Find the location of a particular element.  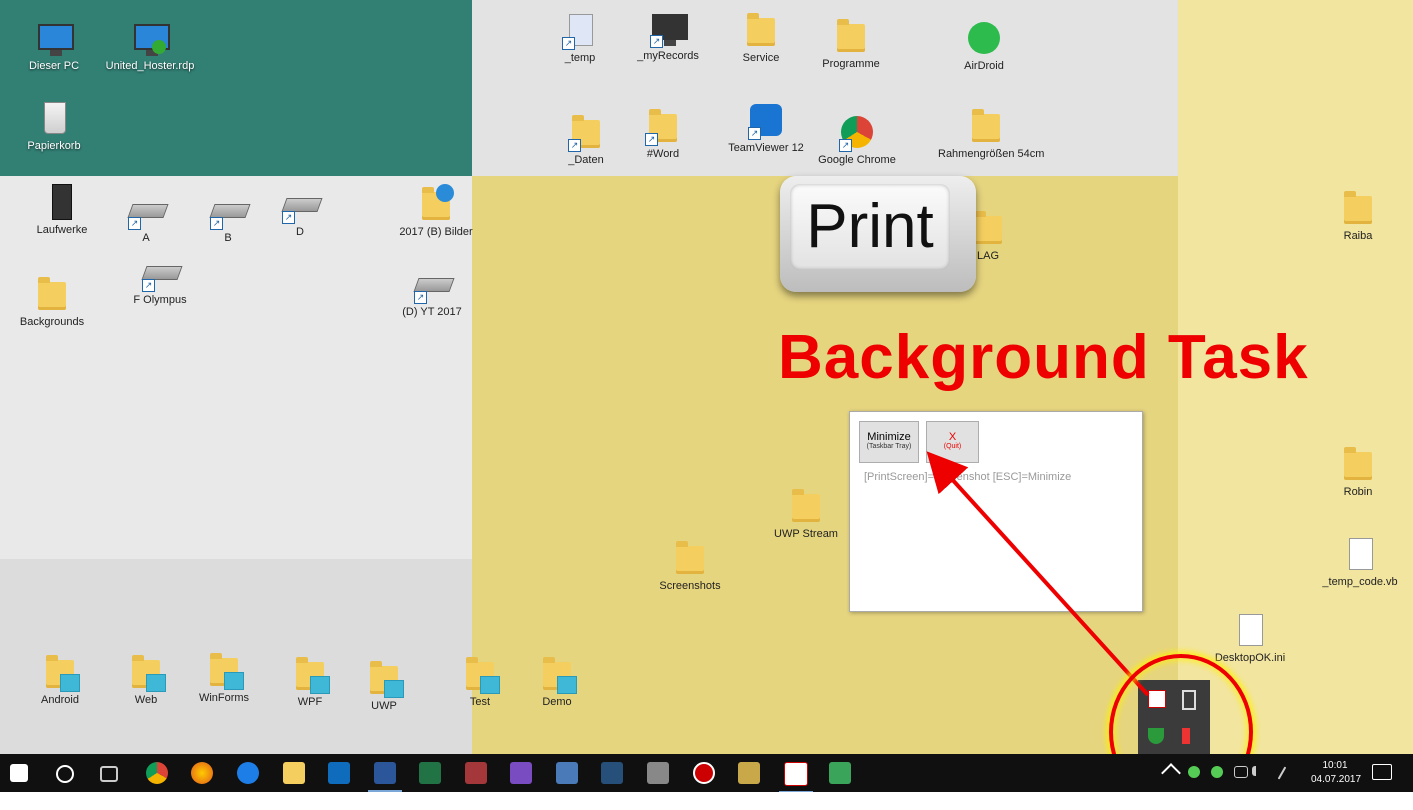

desktop-icon: Programme is located at coordinates (851, 43).